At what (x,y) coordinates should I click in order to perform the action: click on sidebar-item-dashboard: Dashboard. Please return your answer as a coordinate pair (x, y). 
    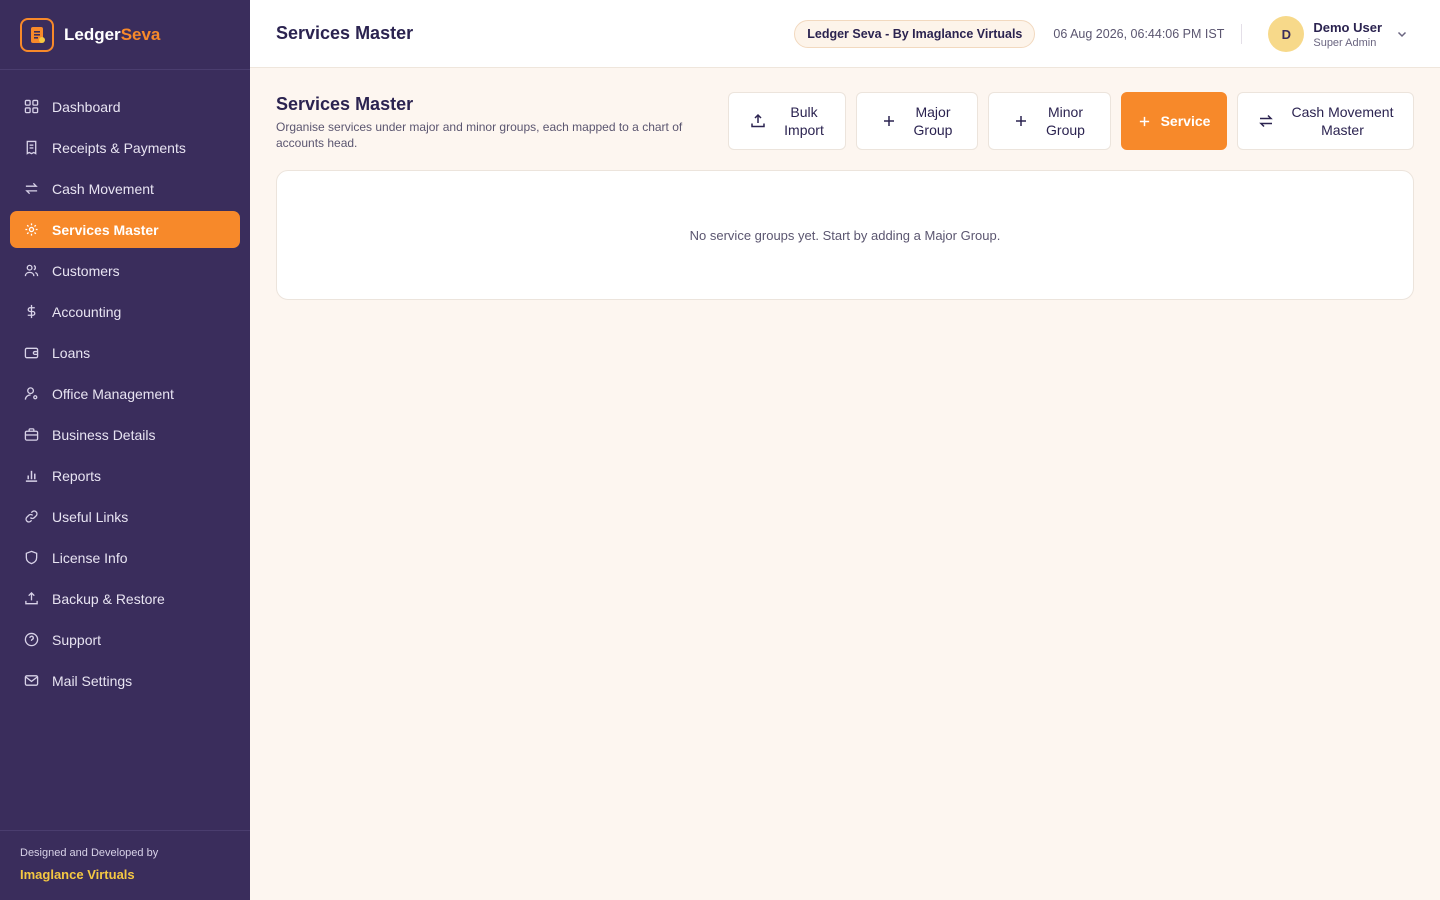
    Looking at the image, I should click on (125, 106).